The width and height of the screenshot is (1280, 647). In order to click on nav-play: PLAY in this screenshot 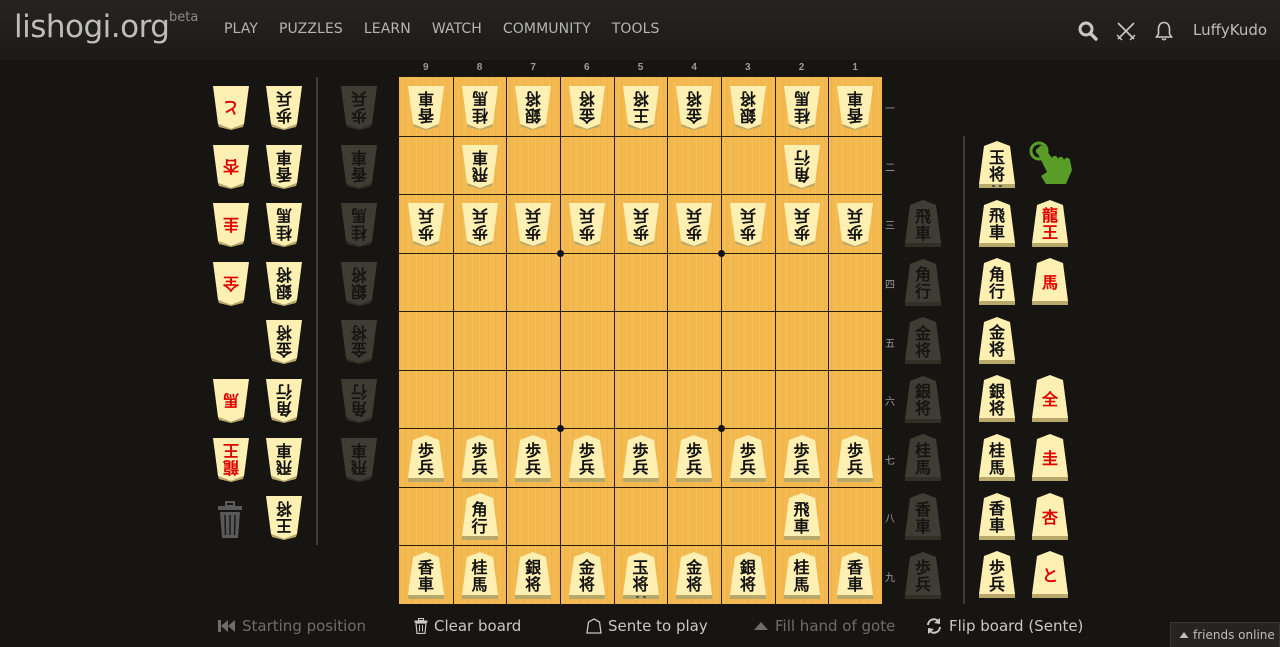, I will do `click(241, 29)`.